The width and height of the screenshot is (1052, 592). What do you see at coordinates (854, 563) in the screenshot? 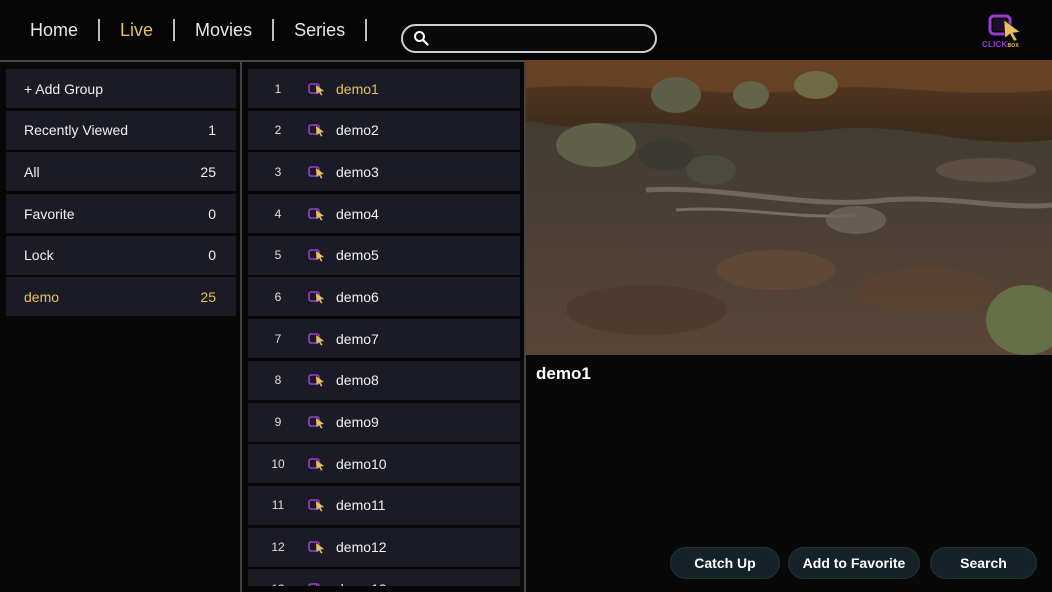
I see `add-to-favorite-button: Add to Favorite` at bounding box center [854, 563].